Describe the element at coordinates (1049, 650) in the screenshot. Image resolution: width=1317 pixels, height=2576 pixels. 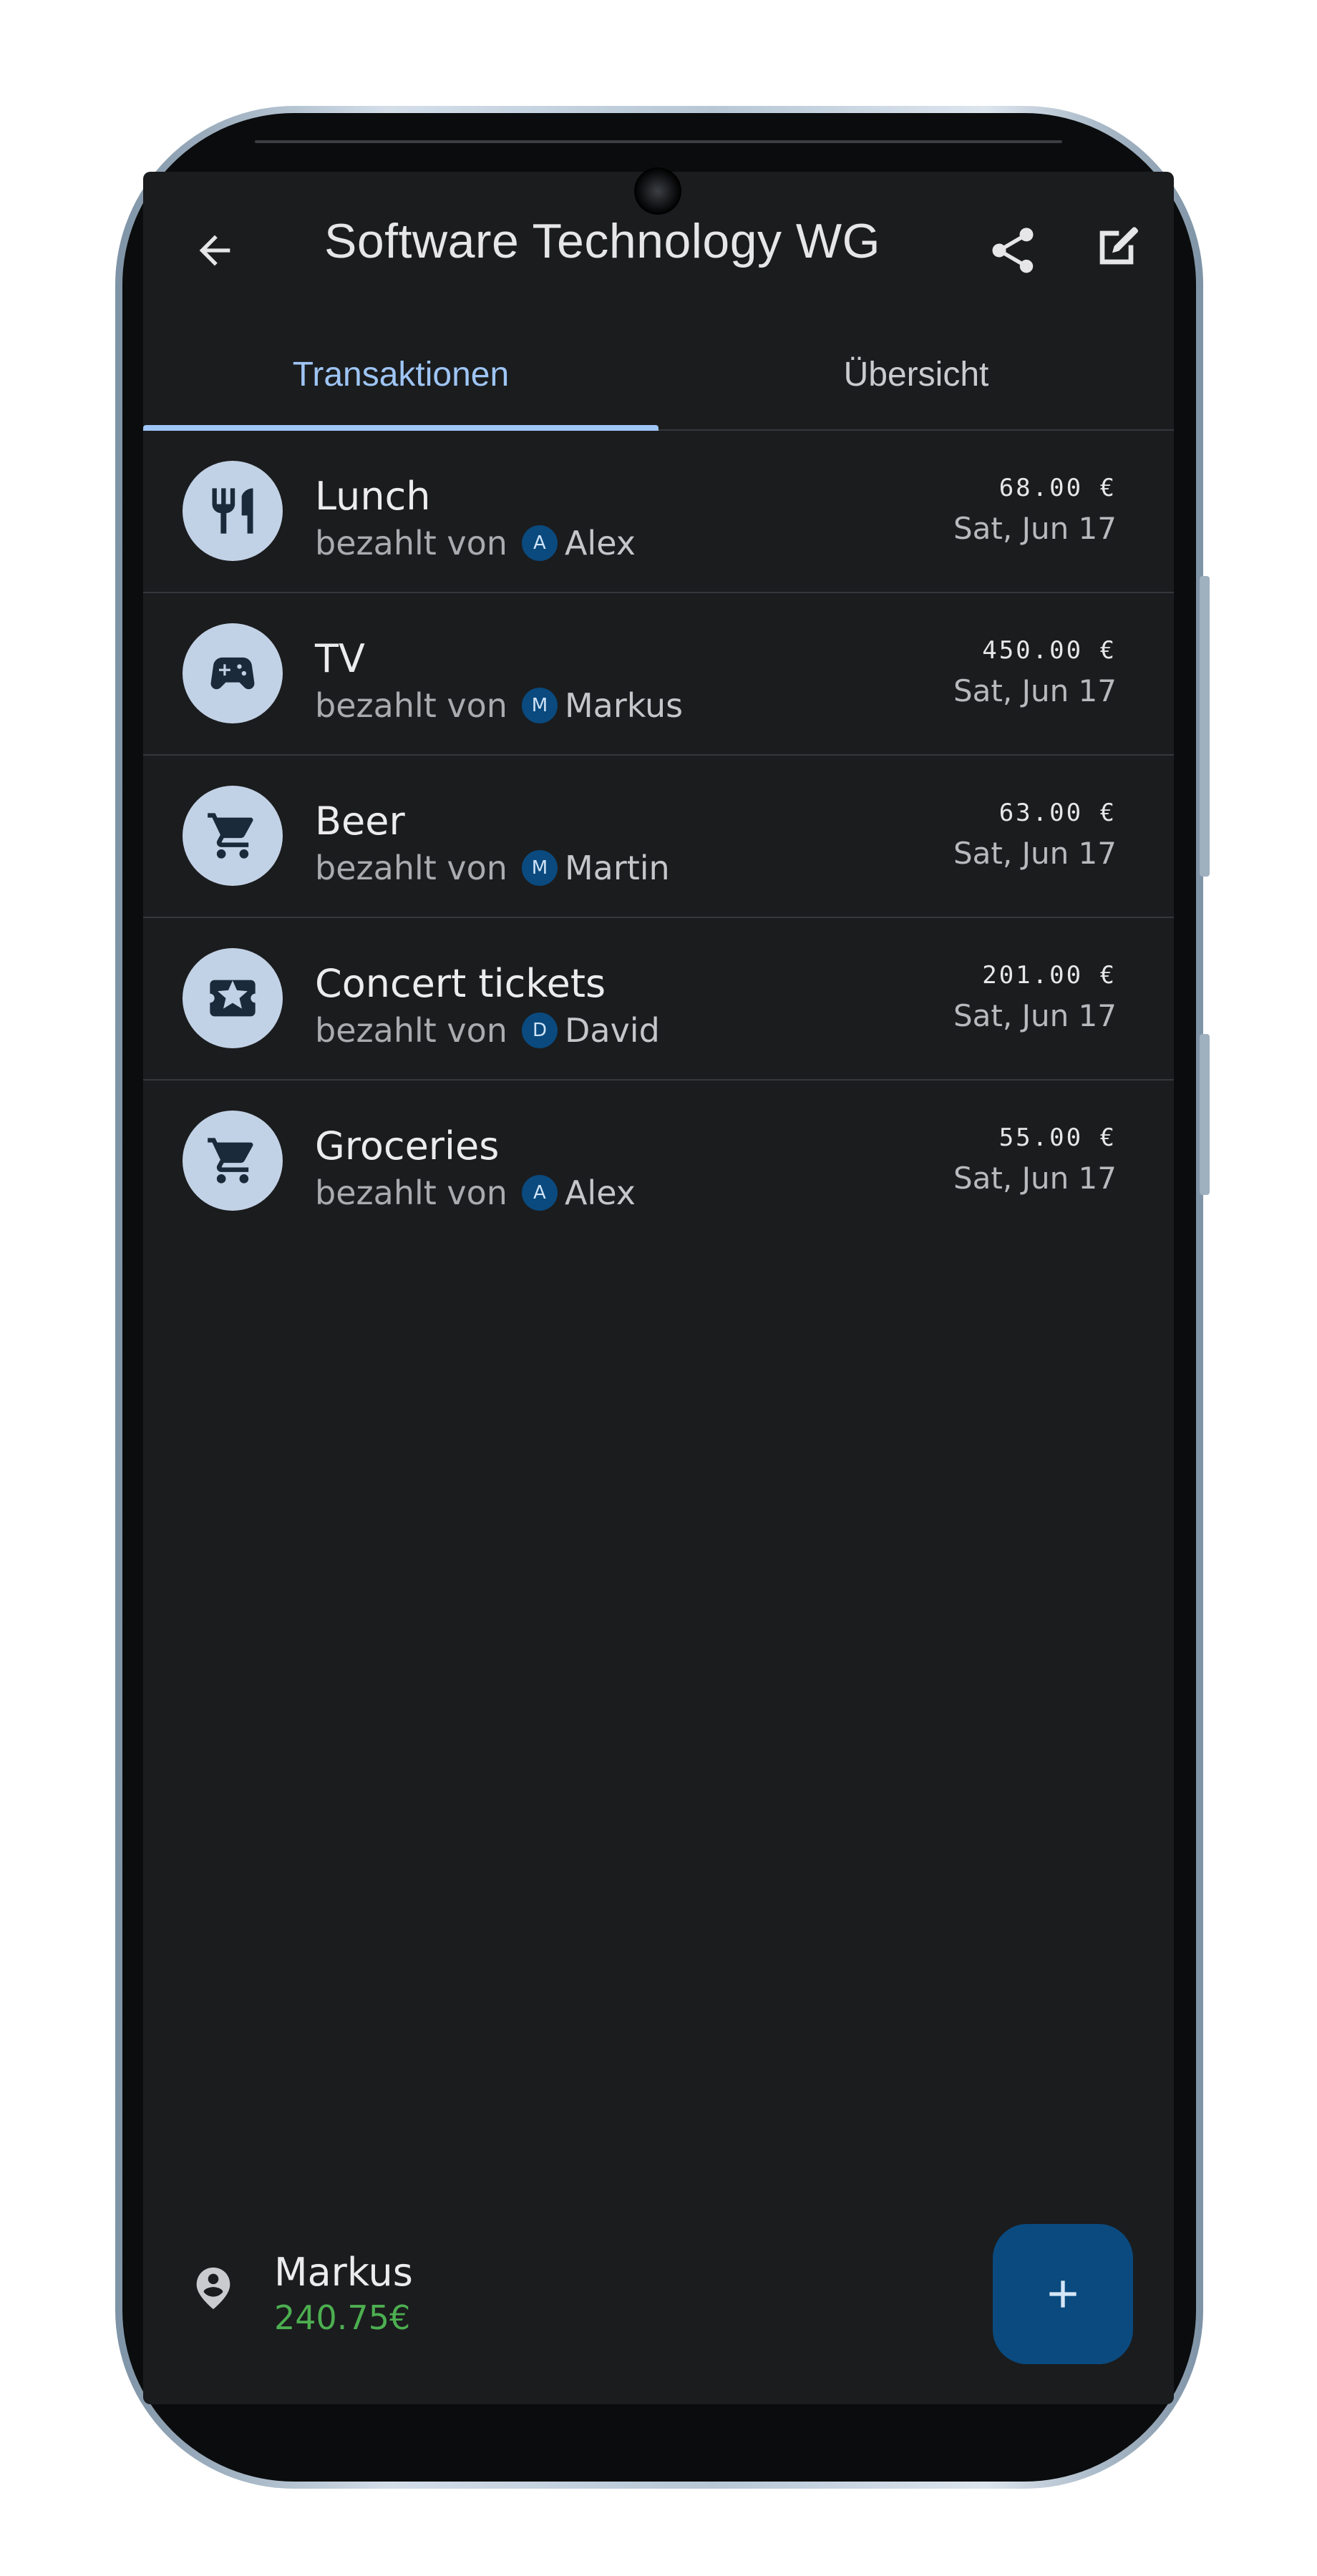
I see `transaction-amount: 450.00 €` at that location.